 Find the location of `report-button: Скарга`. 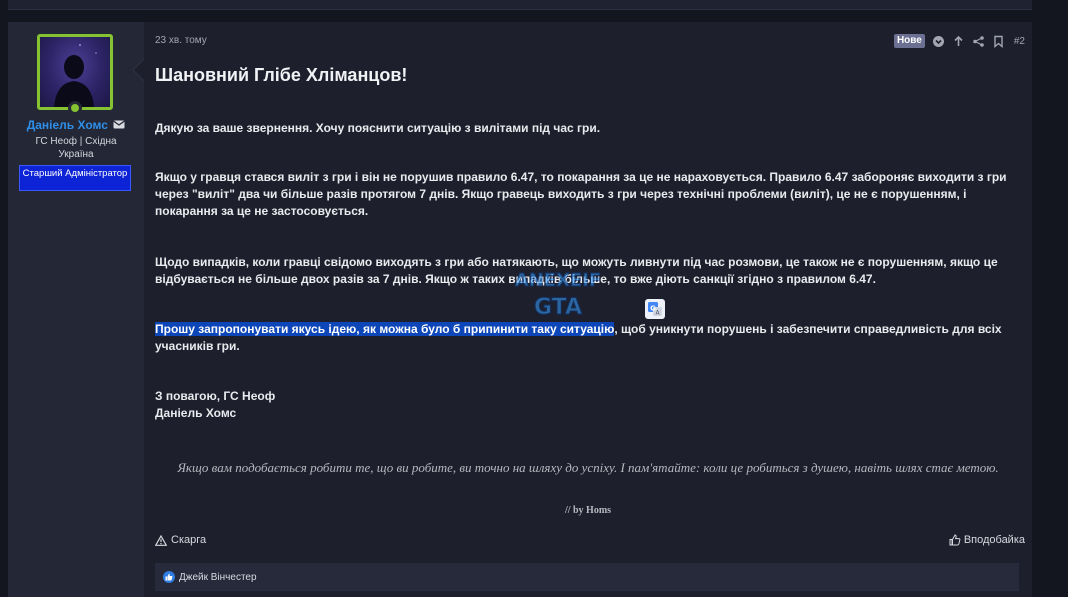

report-button: Скарга is located at coordinates (180, 540).